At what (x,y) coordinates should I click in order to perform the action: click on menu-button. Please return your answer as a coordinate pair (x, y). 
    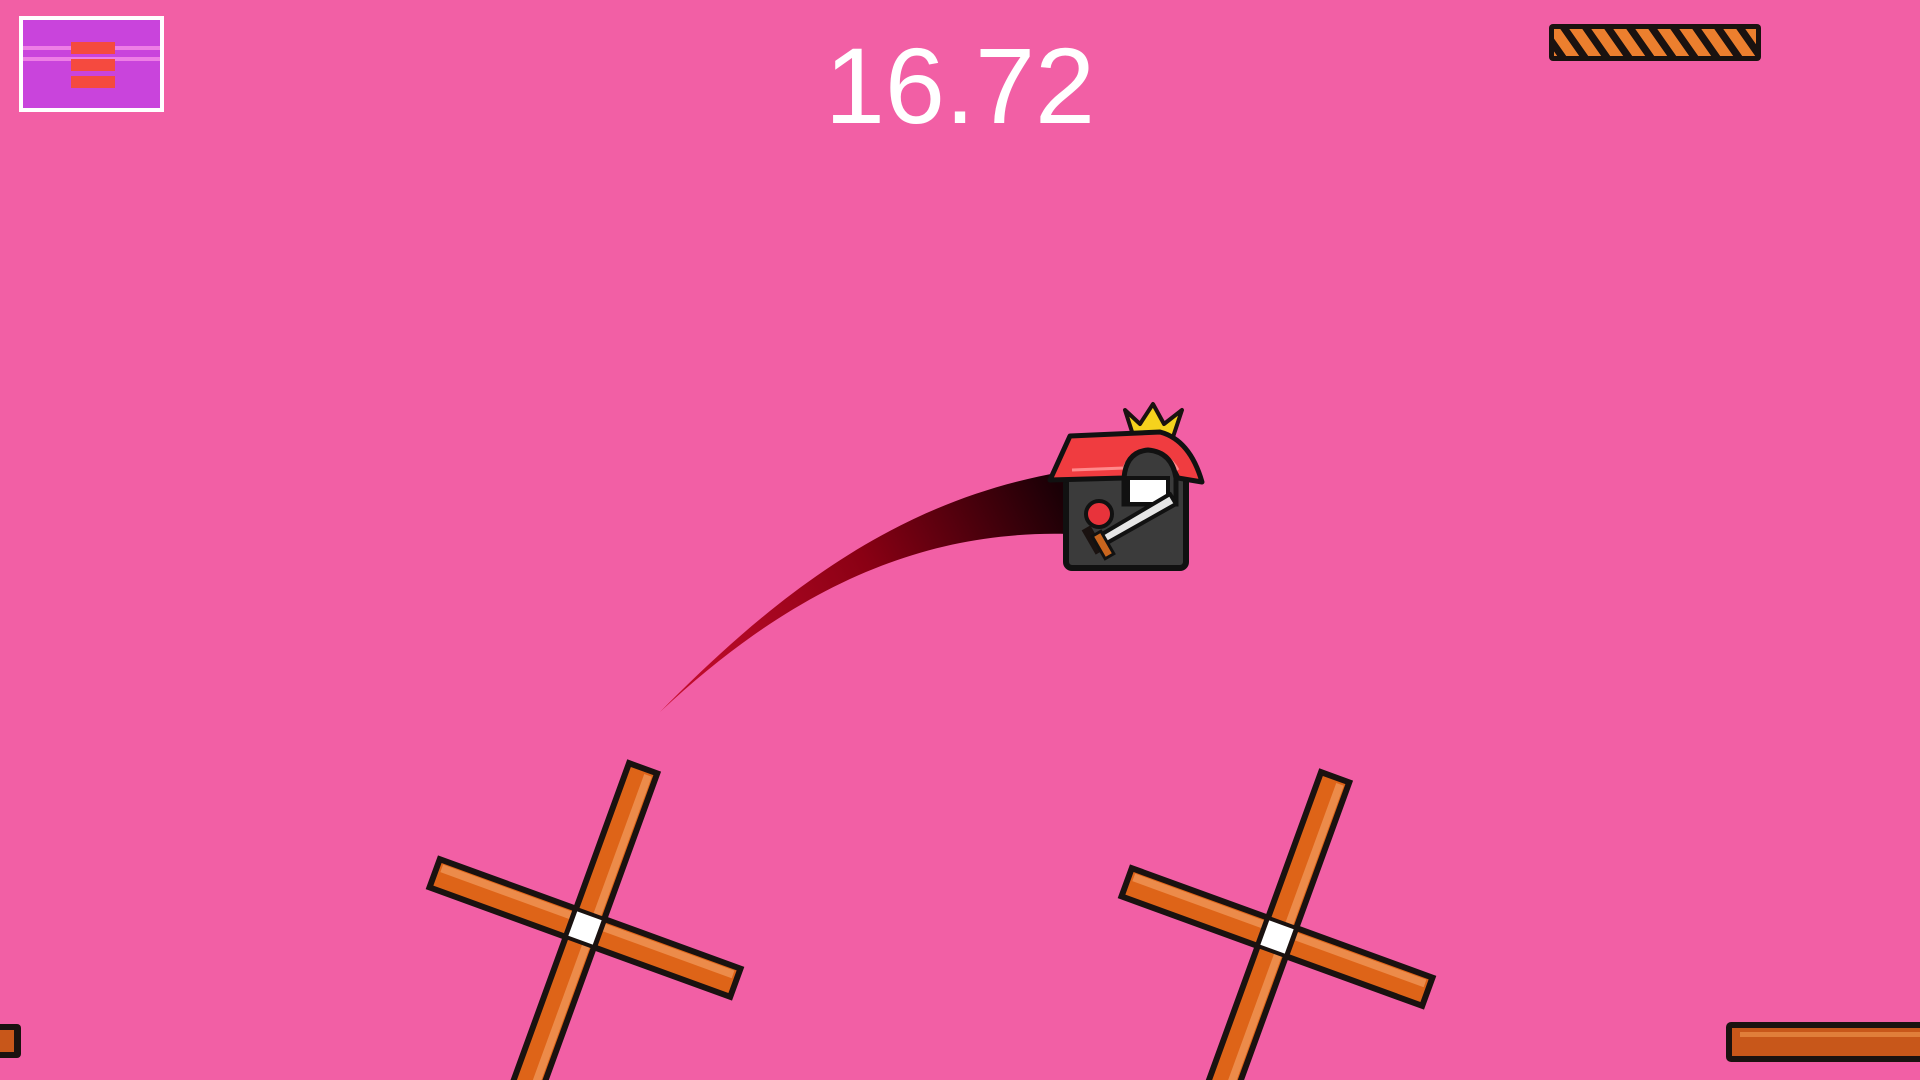
    Looking at the image, I should click on (91, 64).